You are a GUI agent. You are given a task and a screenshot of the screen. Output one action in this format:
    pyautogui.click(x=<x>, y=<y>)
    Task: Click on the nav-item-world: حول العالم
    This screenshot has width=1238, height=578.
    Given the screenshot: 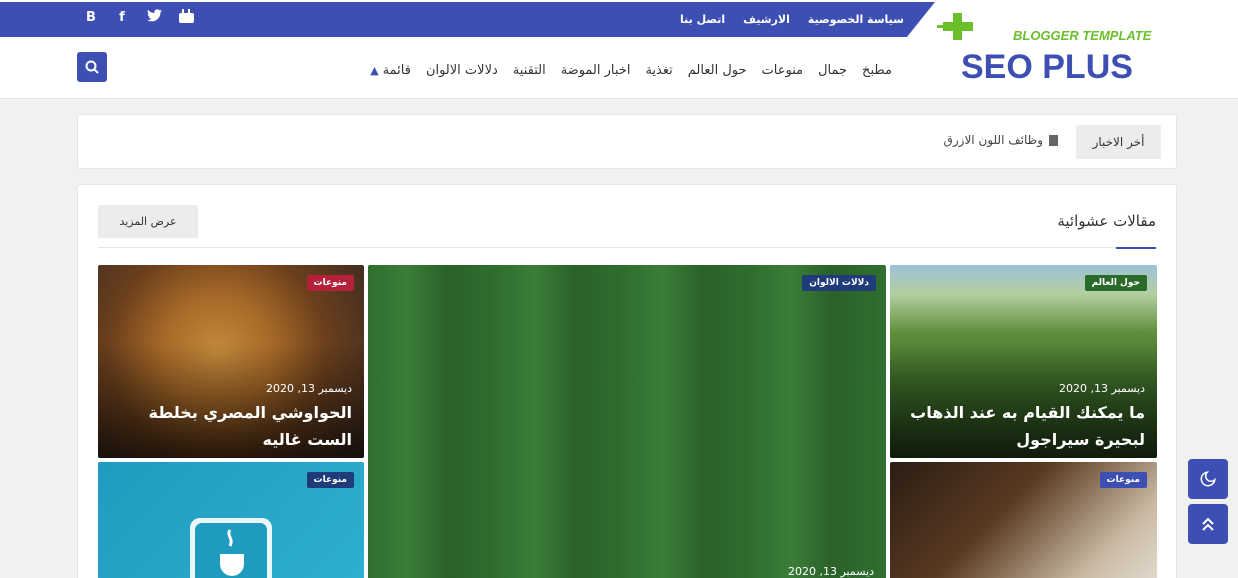 What is the action you would take?
    pyautogui.click(x=717, y=70)
    